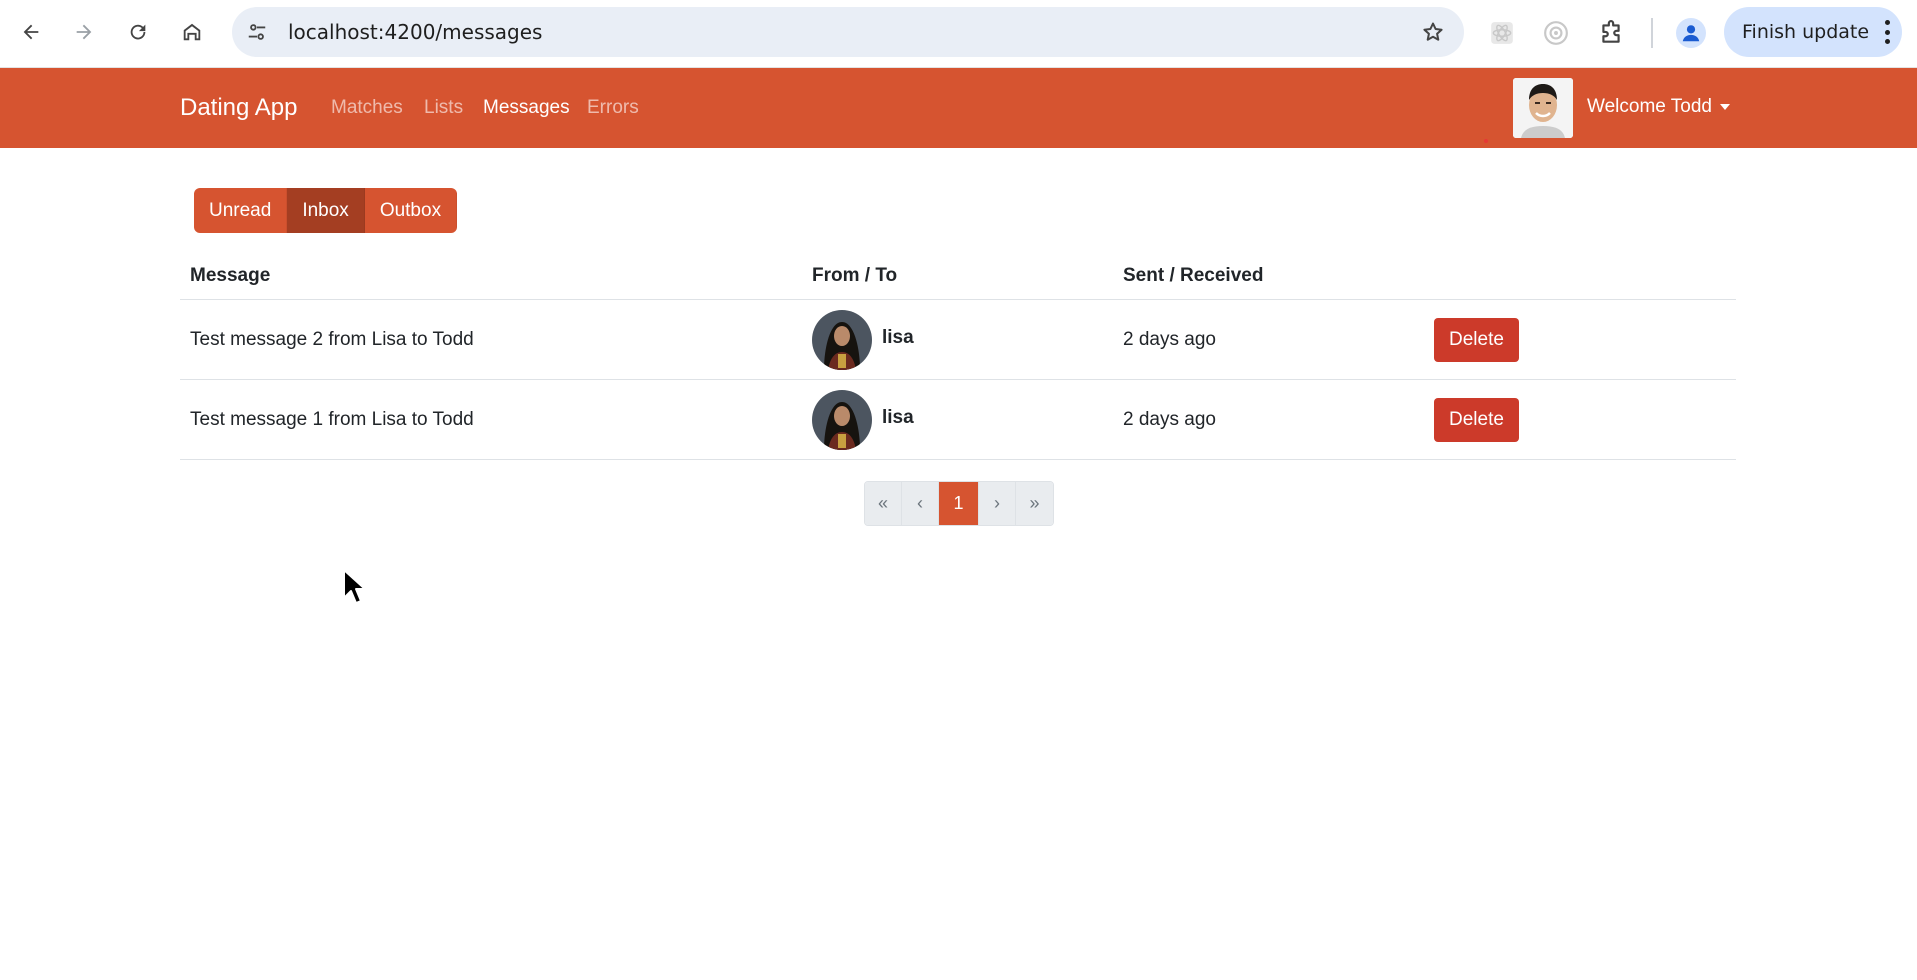  I want to click on back-button, so click(31, 32).